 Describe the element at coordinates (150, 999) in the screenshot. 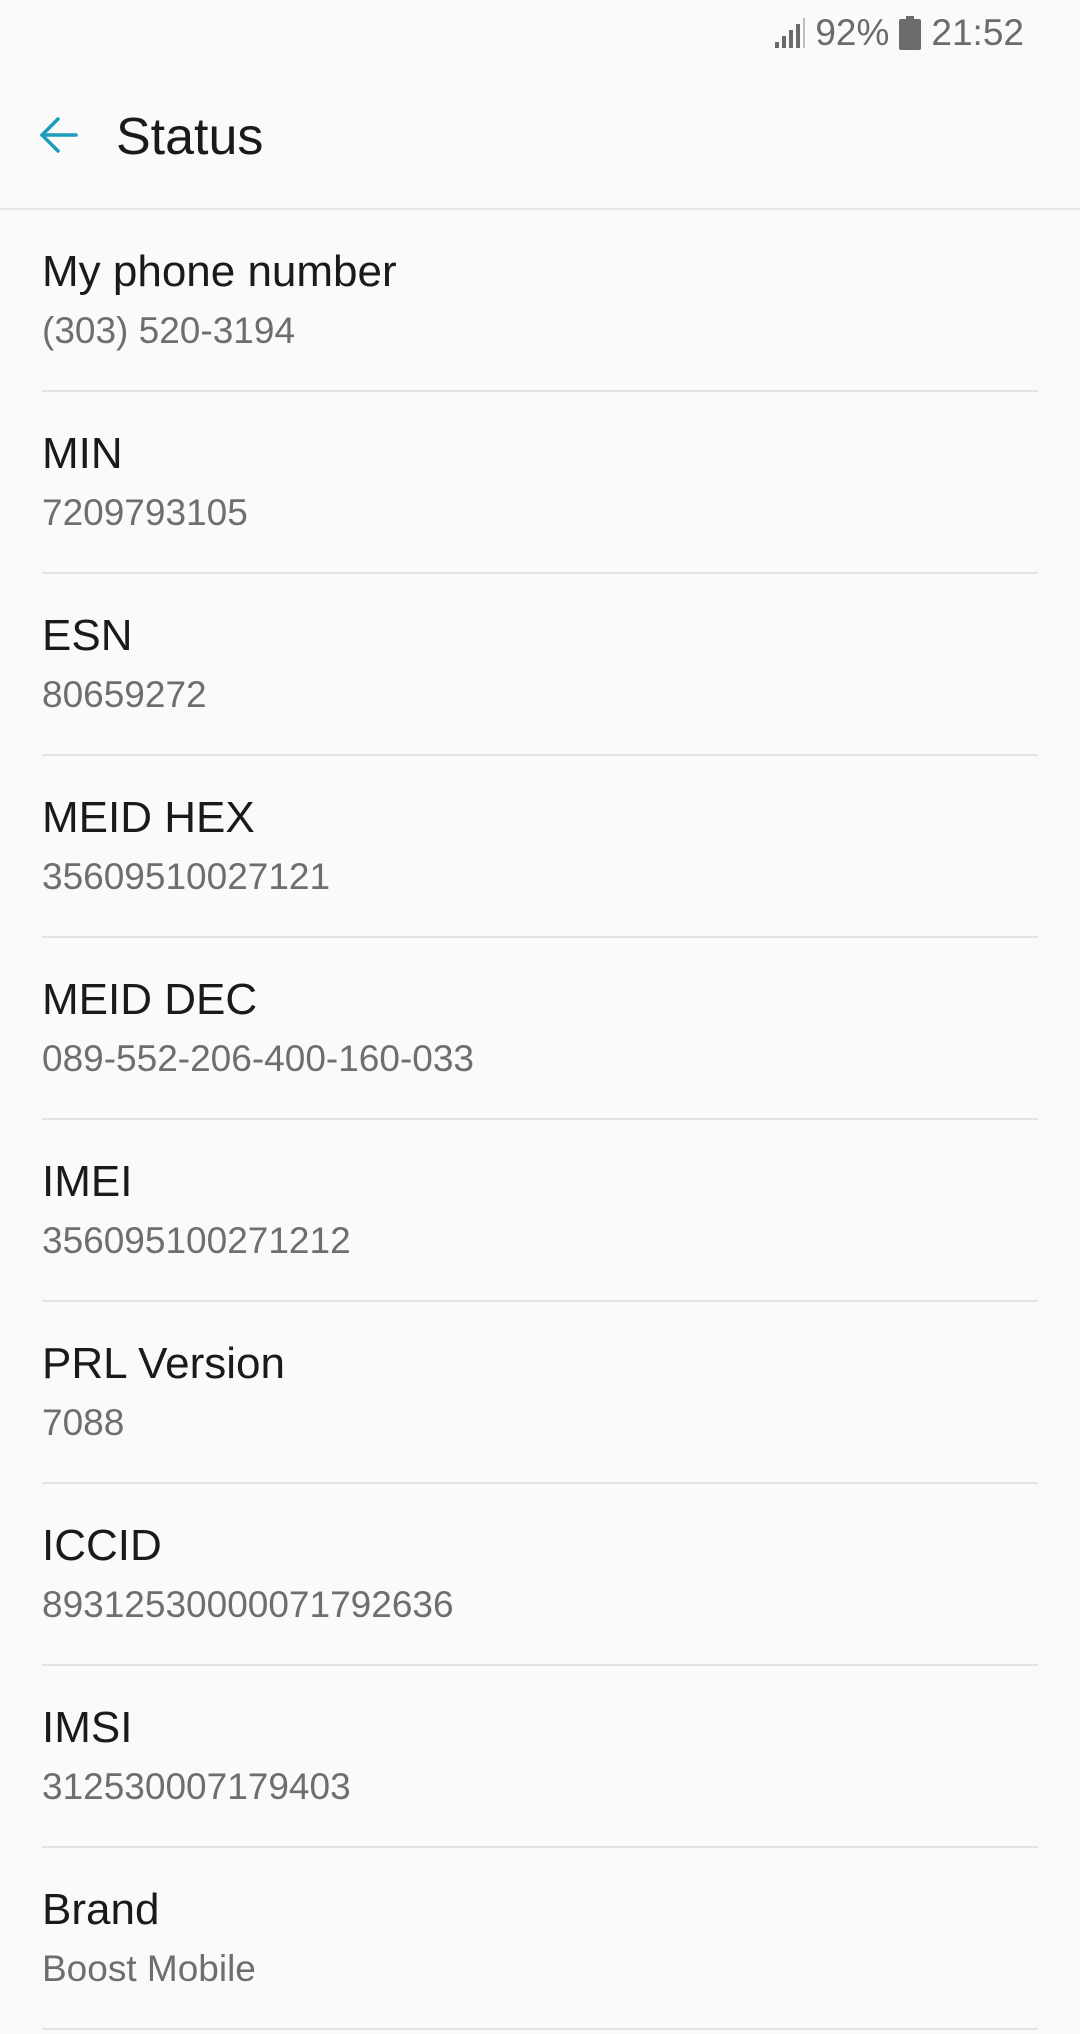

I see `item-label: MEID DEC` at that location.